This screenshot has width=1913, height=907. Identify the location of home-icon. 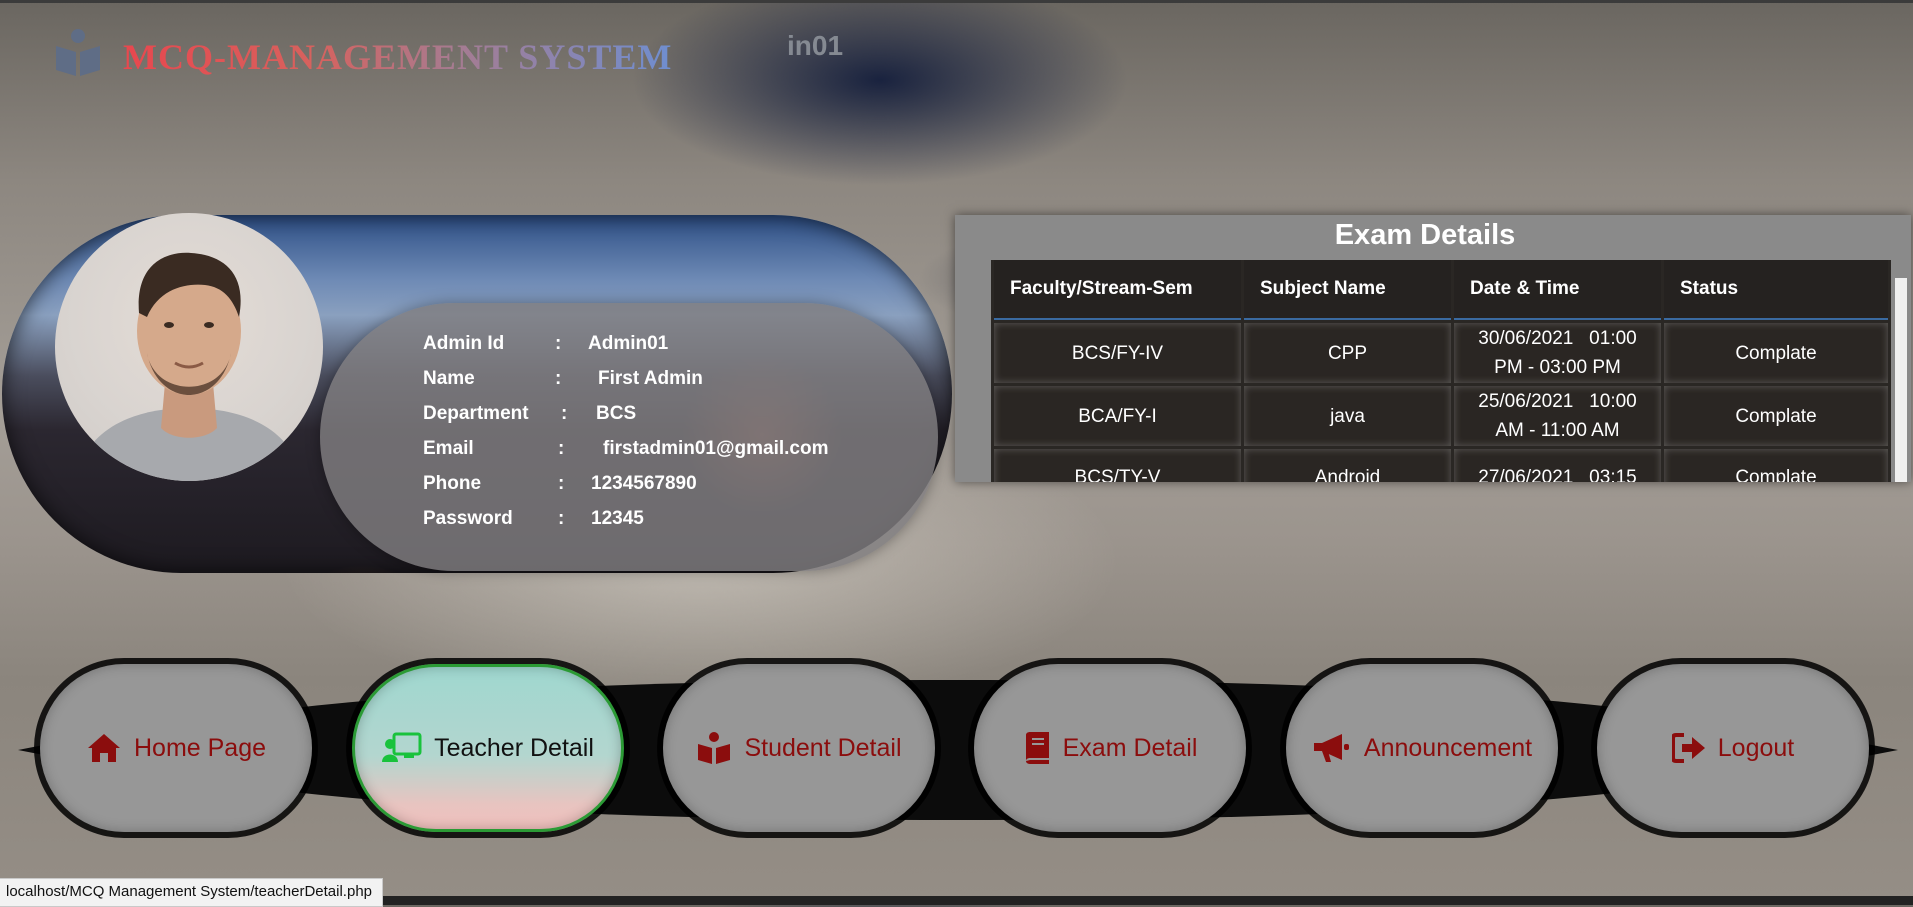
(103, 748).